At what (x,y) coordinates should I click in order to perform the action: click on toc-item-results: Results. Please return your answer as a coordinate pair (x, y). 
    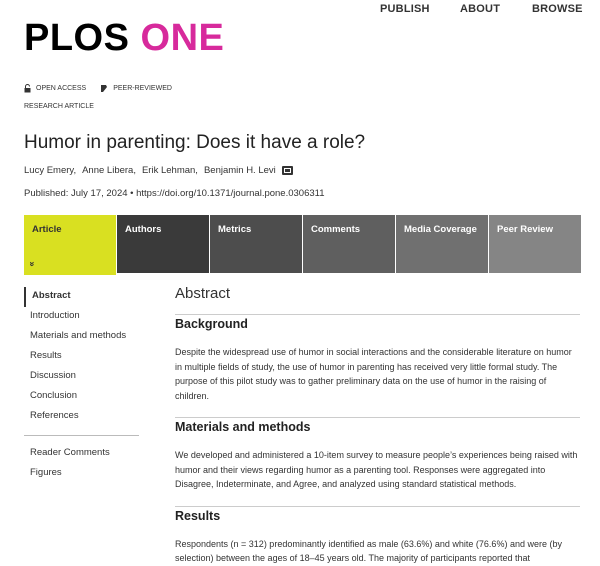
    Looking at the image, I should click on (81, 357).